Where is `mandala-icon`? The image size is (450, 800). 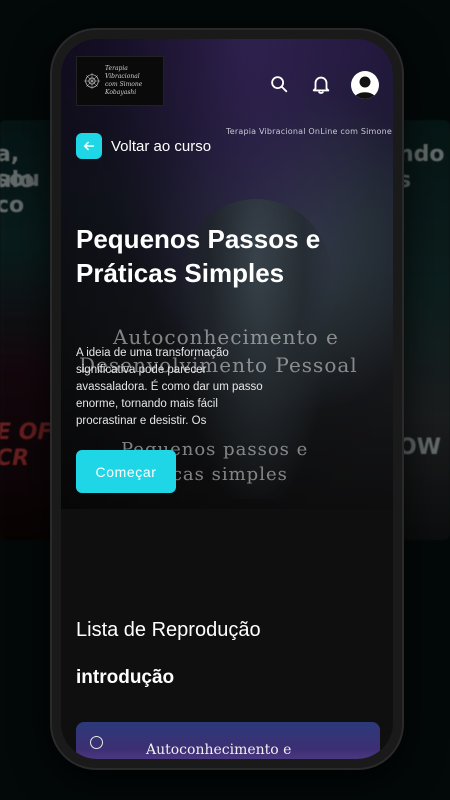
mandala-icon is located at coordinates (92, 81).